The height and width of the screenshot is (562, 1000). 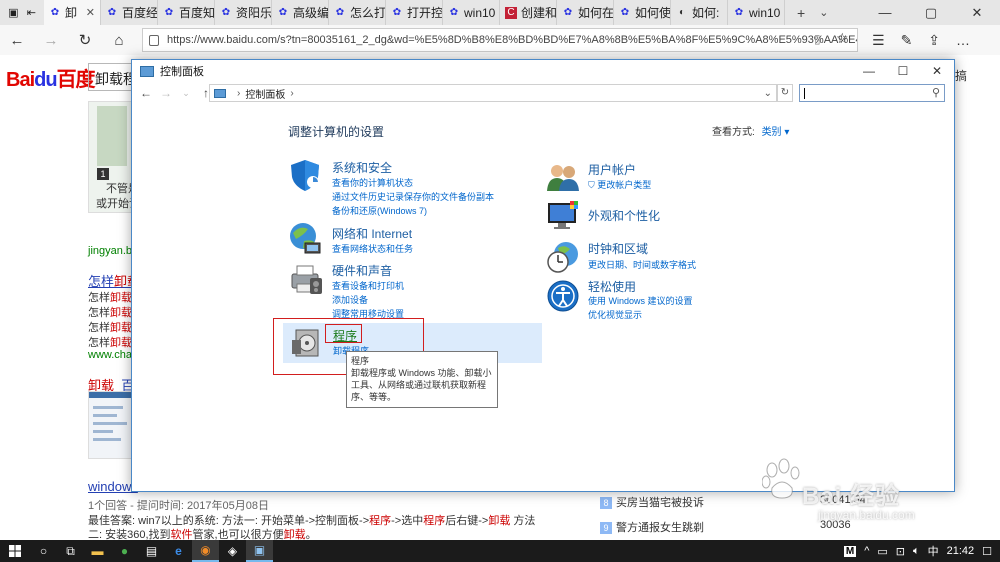 What do you see at coordinates (528, 12) in the screenshot?
I see `tab-8: C 创建和` at bounding box center [528, 12].